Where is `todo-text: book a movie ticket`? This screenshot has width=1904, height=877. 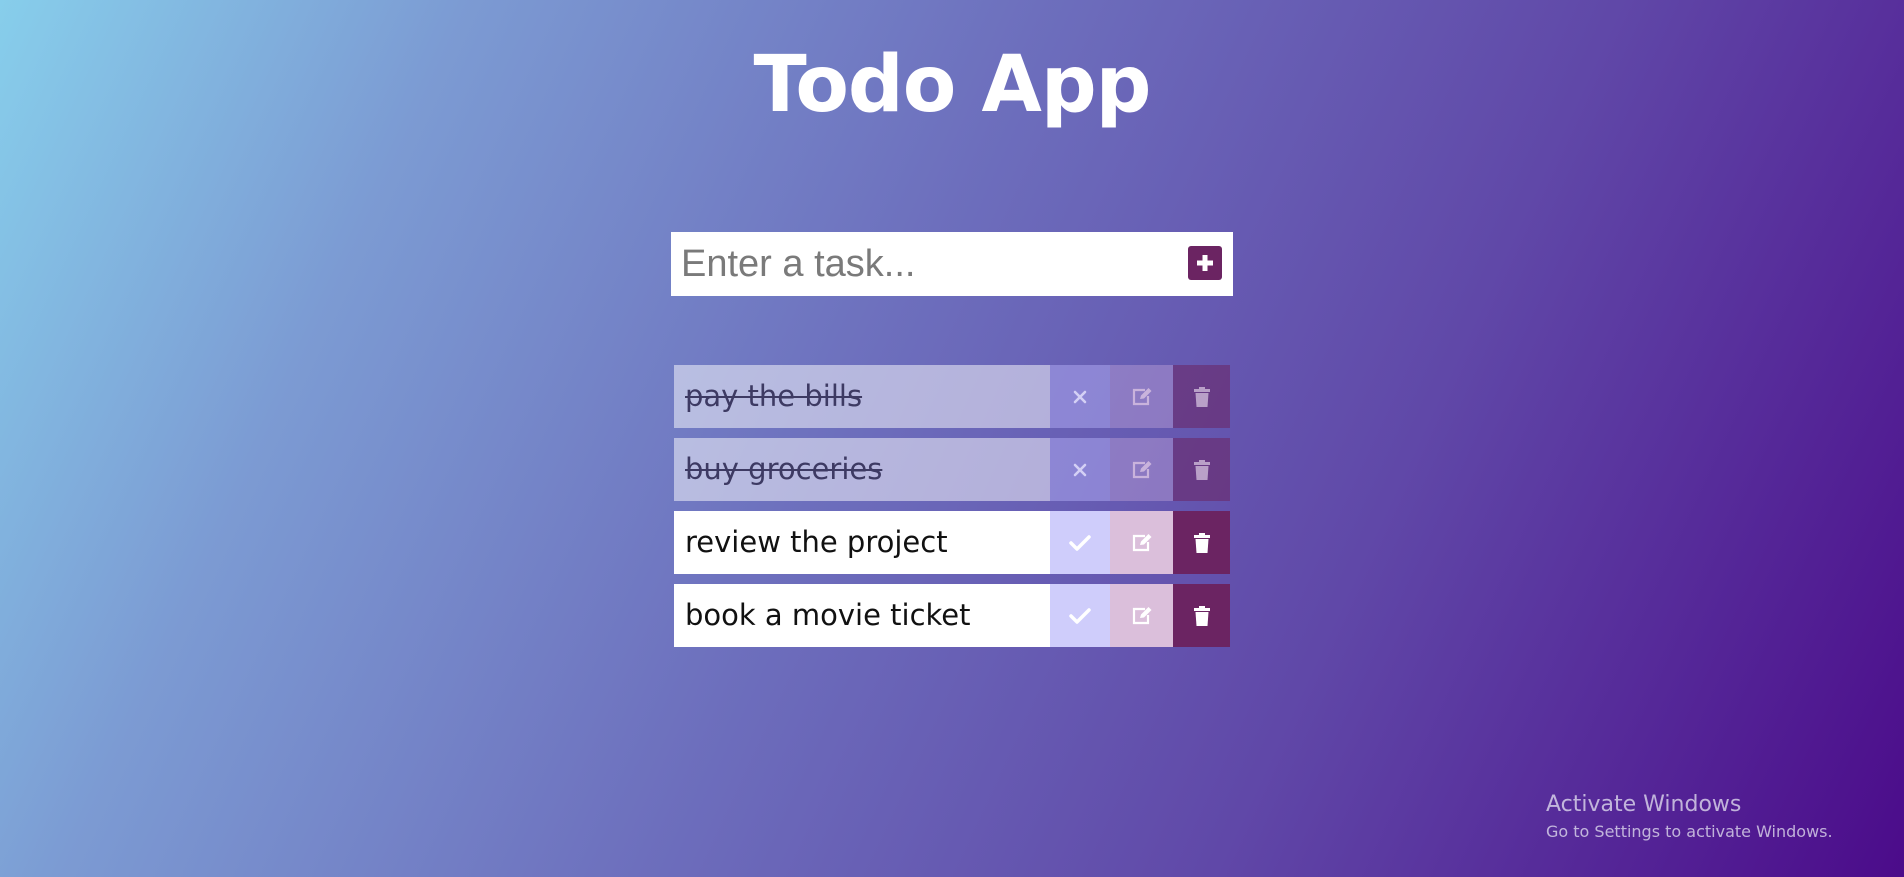
todo-text: book a movie ticket is located at coordinates (862, 615).